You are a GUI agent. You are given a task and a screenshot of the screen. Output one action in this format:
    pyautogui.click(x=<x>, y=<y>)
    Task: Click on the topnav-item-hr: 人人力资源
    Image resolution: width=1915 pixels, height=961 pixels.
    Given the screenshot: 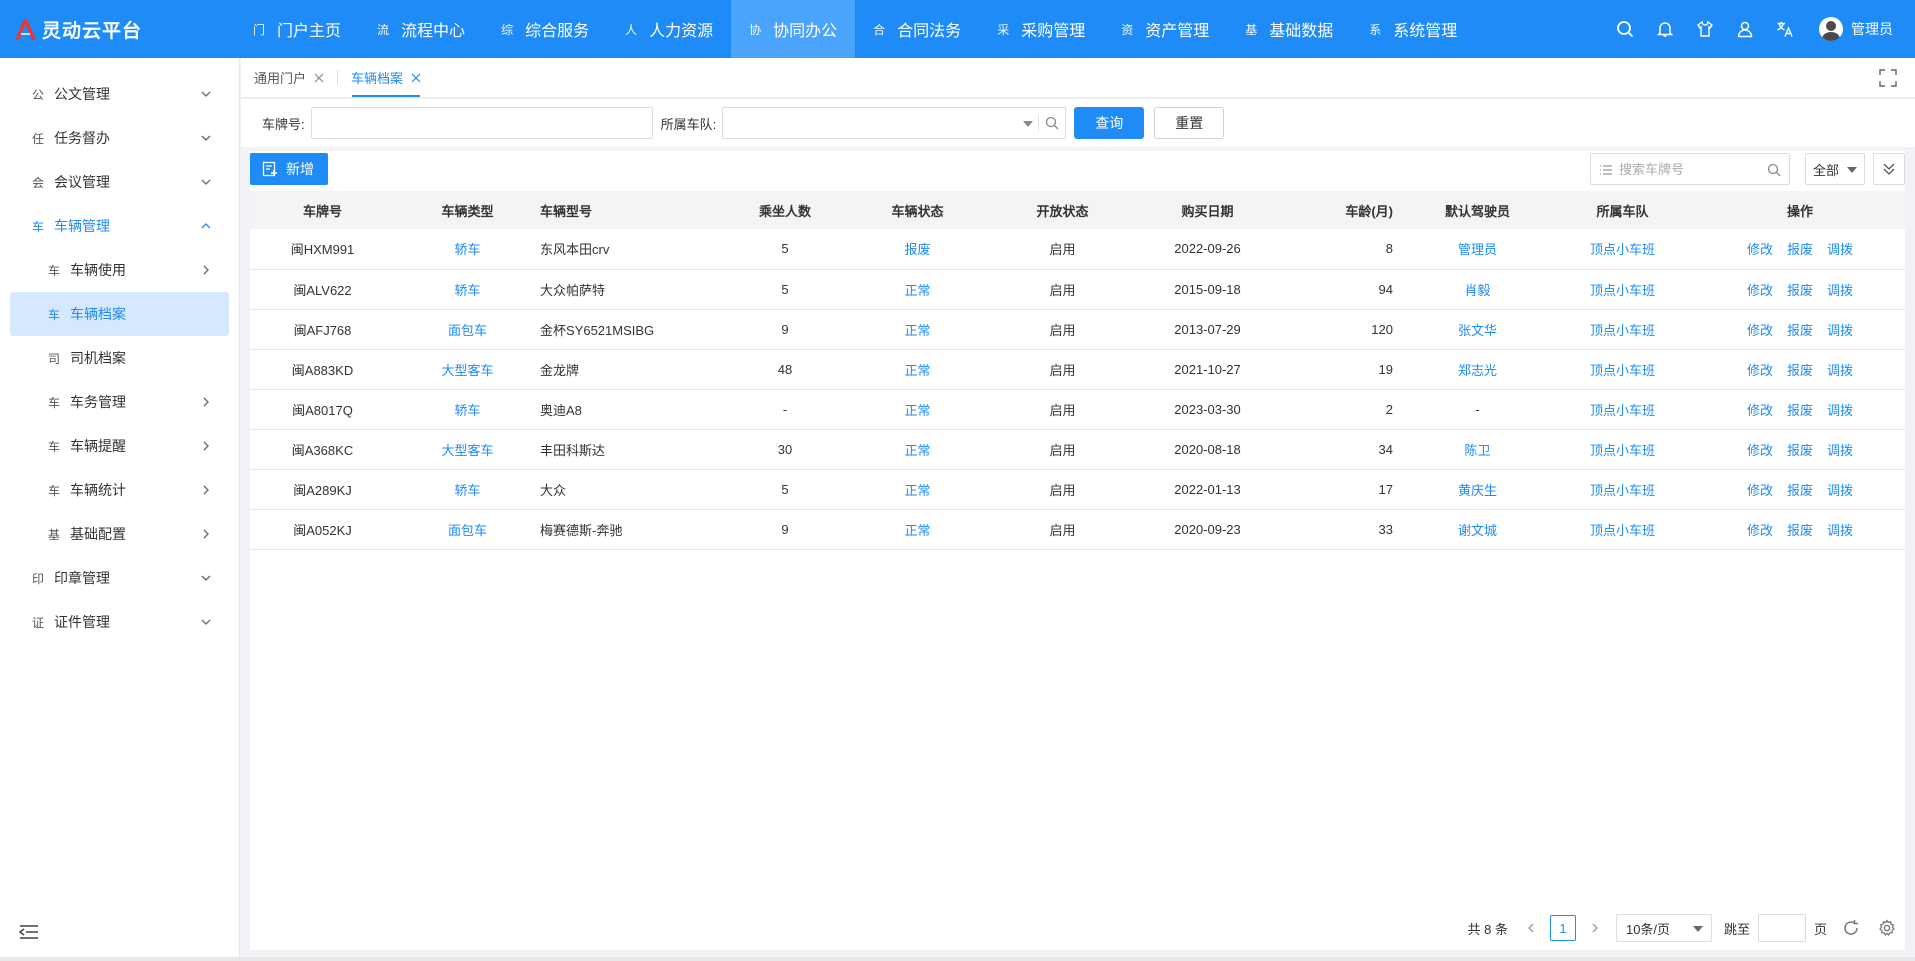 What is the action you would take?
    pyautogui.click(x=669, y=29)
    